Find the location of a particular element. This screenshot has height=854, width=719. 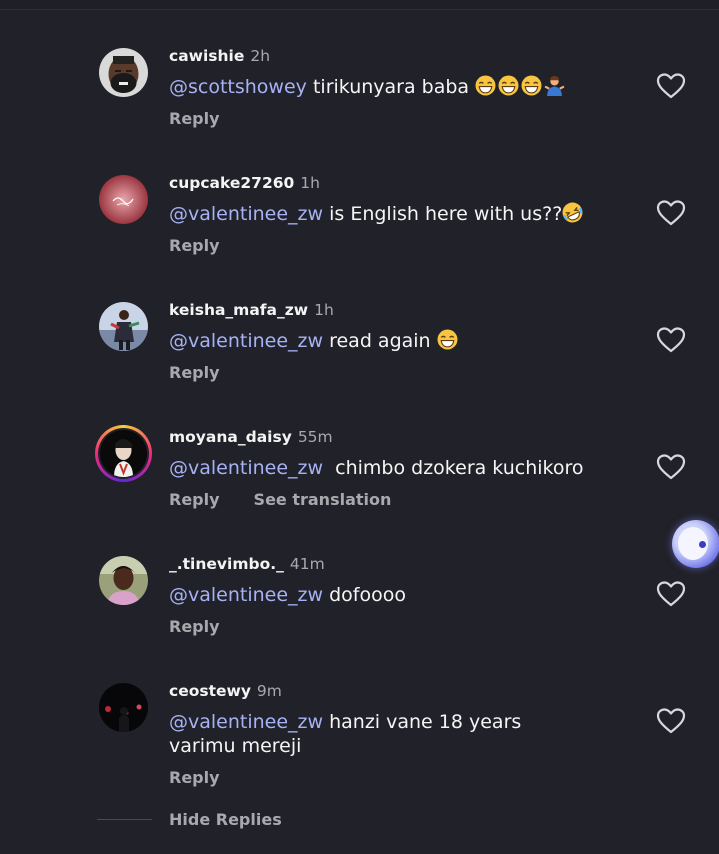

hide-replies-button: Hide Replies is located at coordinates (225, 819).